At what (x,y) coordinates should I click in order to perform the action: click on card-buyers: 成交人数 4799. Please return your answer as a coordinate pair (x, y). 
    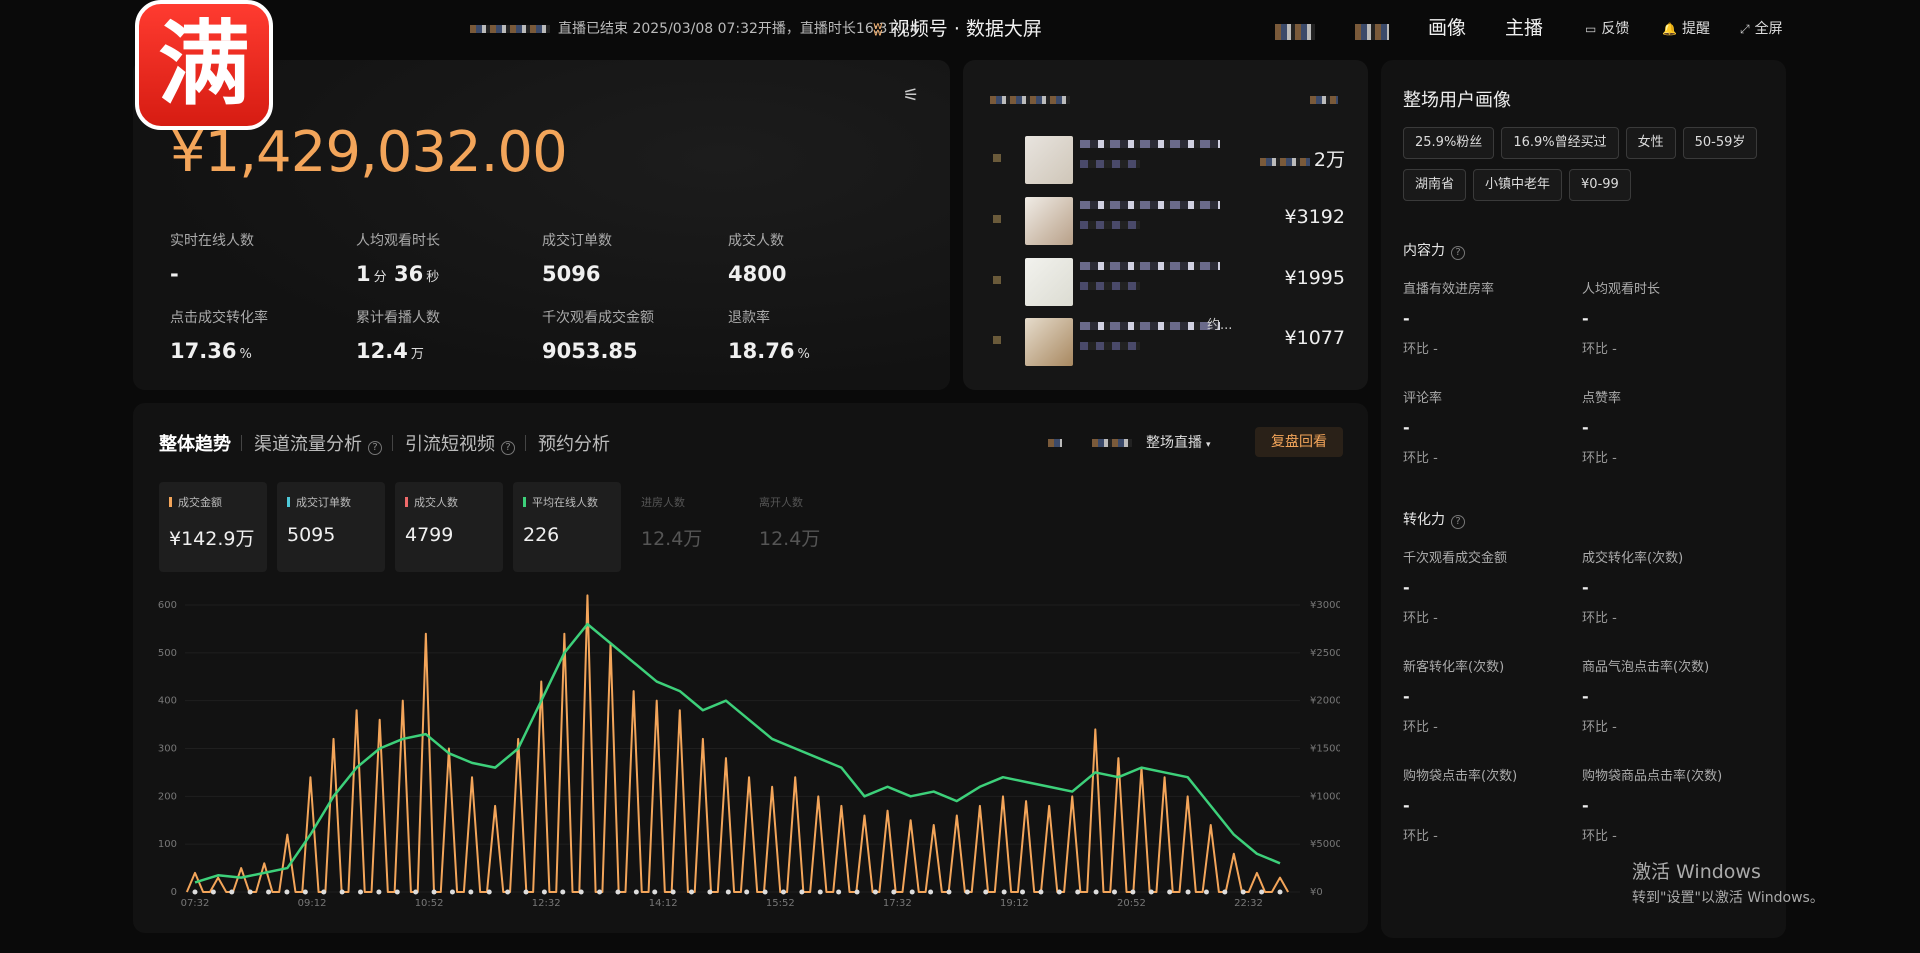
    Looking at the image, I should click on (449, 527).